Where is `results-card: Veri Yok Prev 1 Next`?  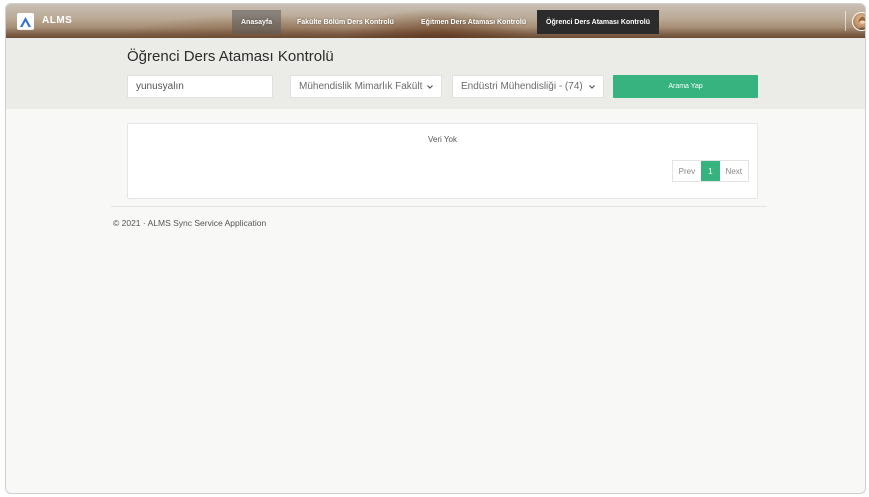
results-card: Veri Yok Prev 1 Next is located at coordinates (442, 161).